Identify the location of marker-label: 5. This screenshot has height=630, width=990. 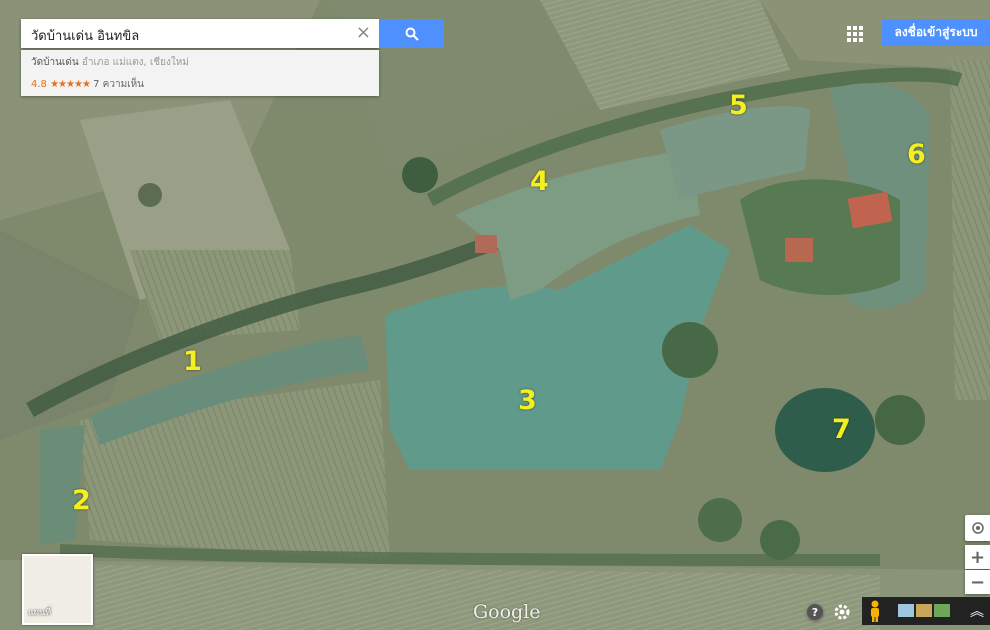
(738, 105).